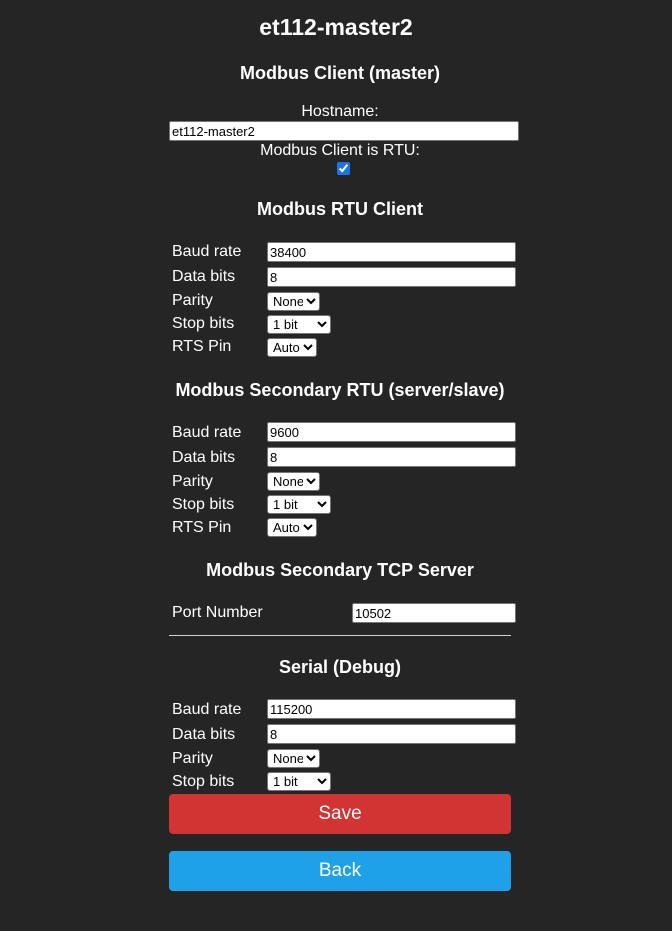 The height and width of the screenshot is (931, 672). I want to click on secondary-rtu-data-bits-label: Data bits, so click(204, 457).